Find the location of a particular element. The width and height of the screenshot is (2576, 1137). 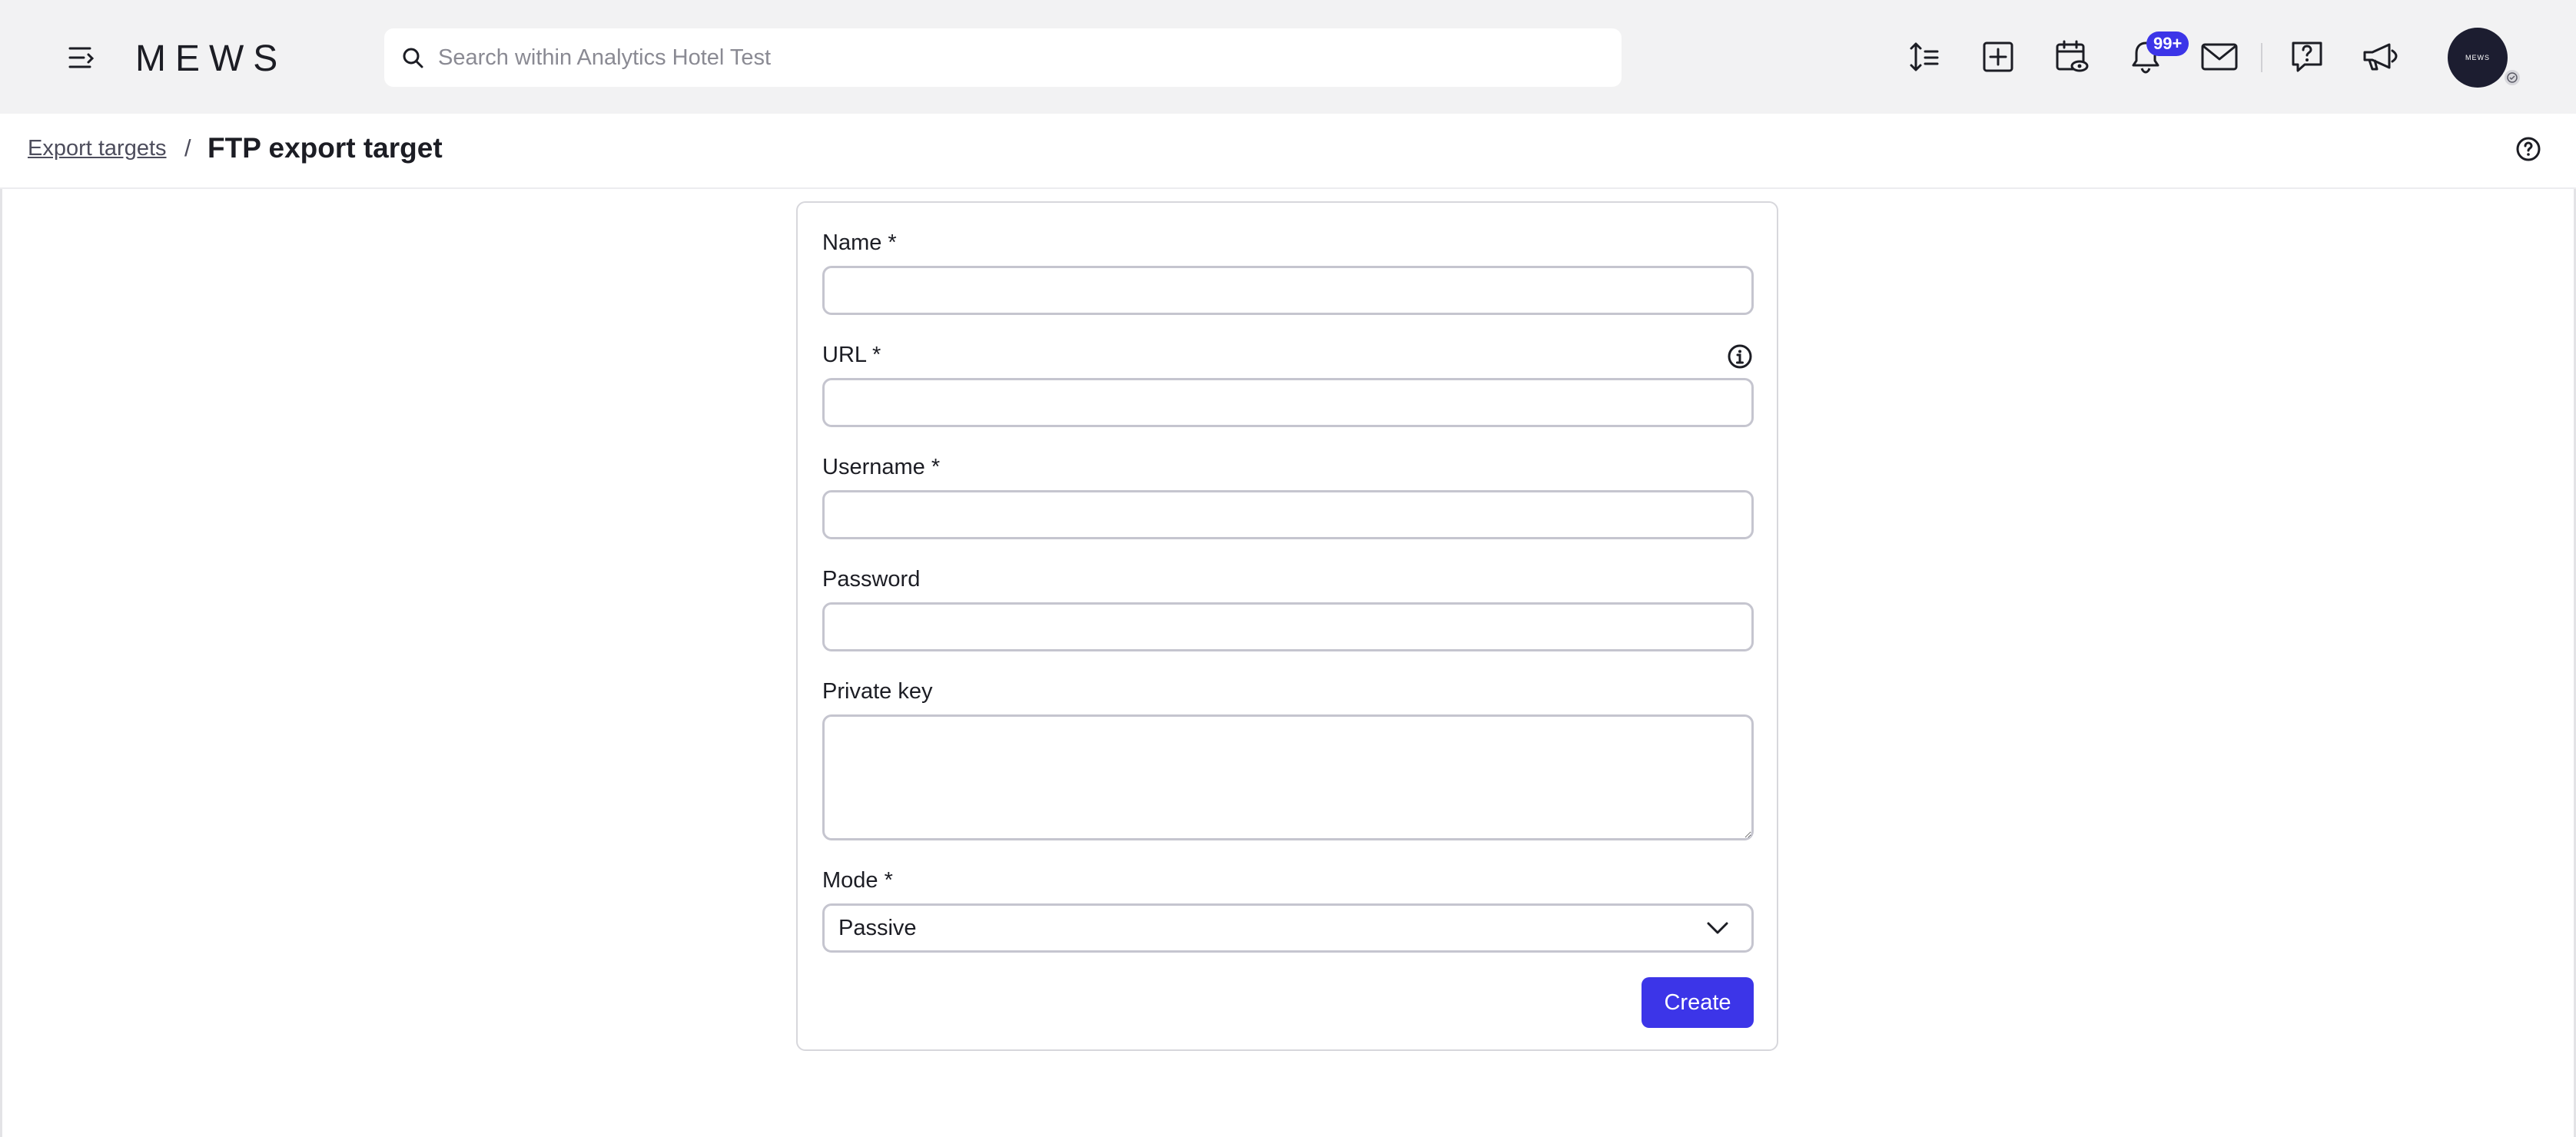

svg-text: MEWS is located at coordinates (211, 57).